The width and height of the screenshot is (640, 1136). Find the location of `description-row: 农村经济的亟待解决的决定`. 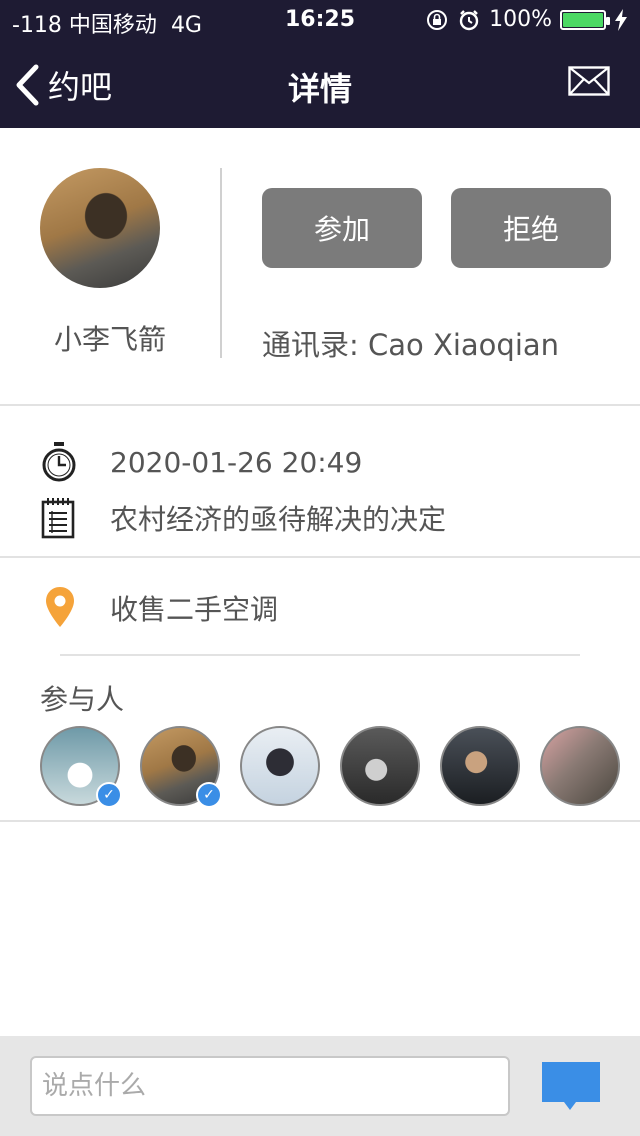

description-row: 农村经济的亟待解决的决定 is located at coordinates (320, 518).